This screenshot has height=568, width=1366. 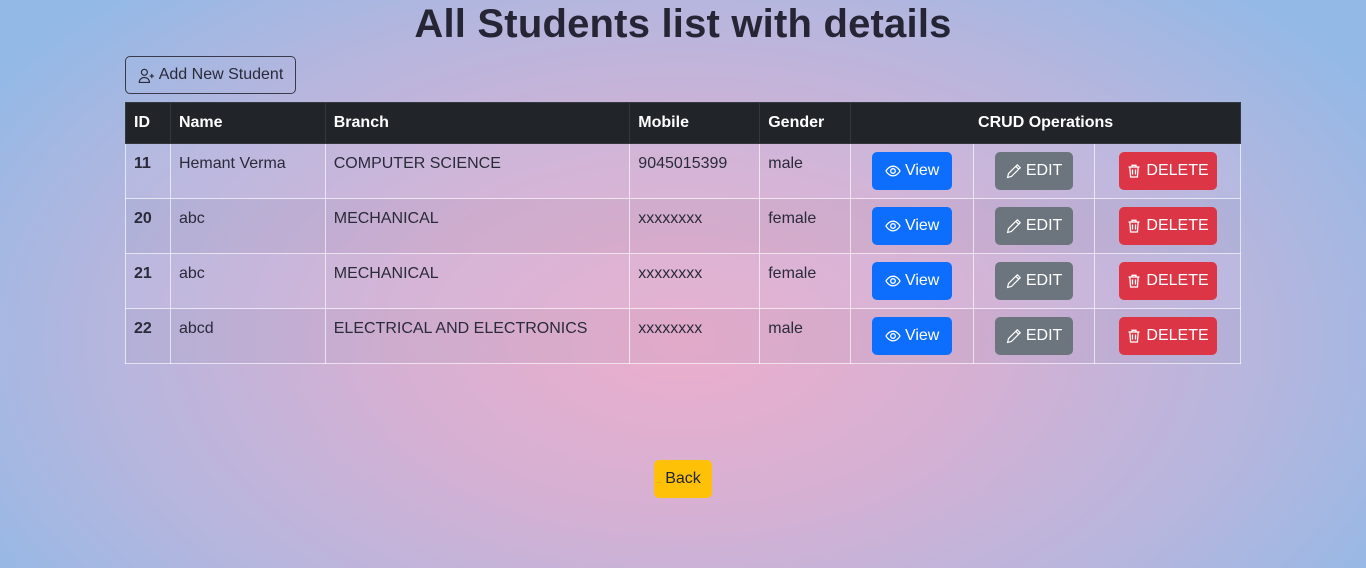 I want to click on header-crud-operations: CRUD Operations, so click(x=1045, y=123).